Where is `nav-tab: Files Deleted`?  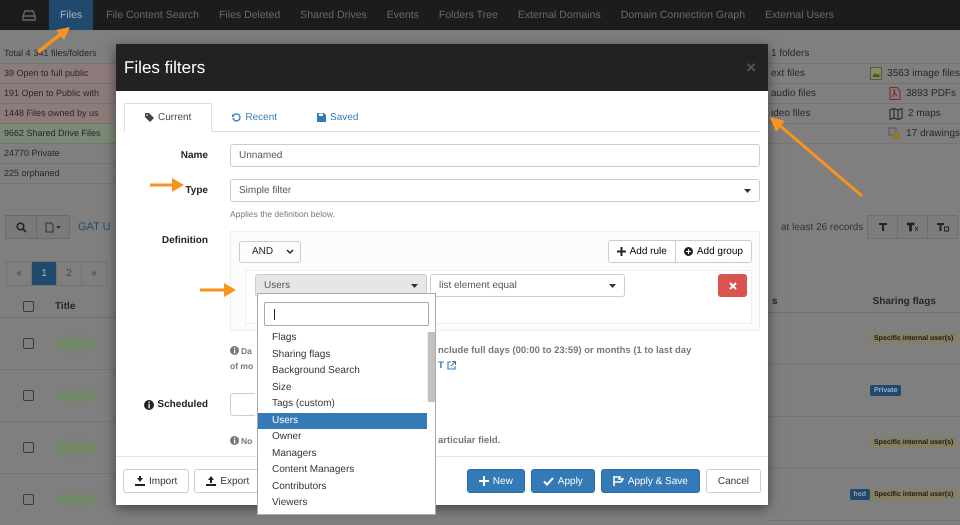
nav-tab: Files Deleted is located at coordinates (249, 15).